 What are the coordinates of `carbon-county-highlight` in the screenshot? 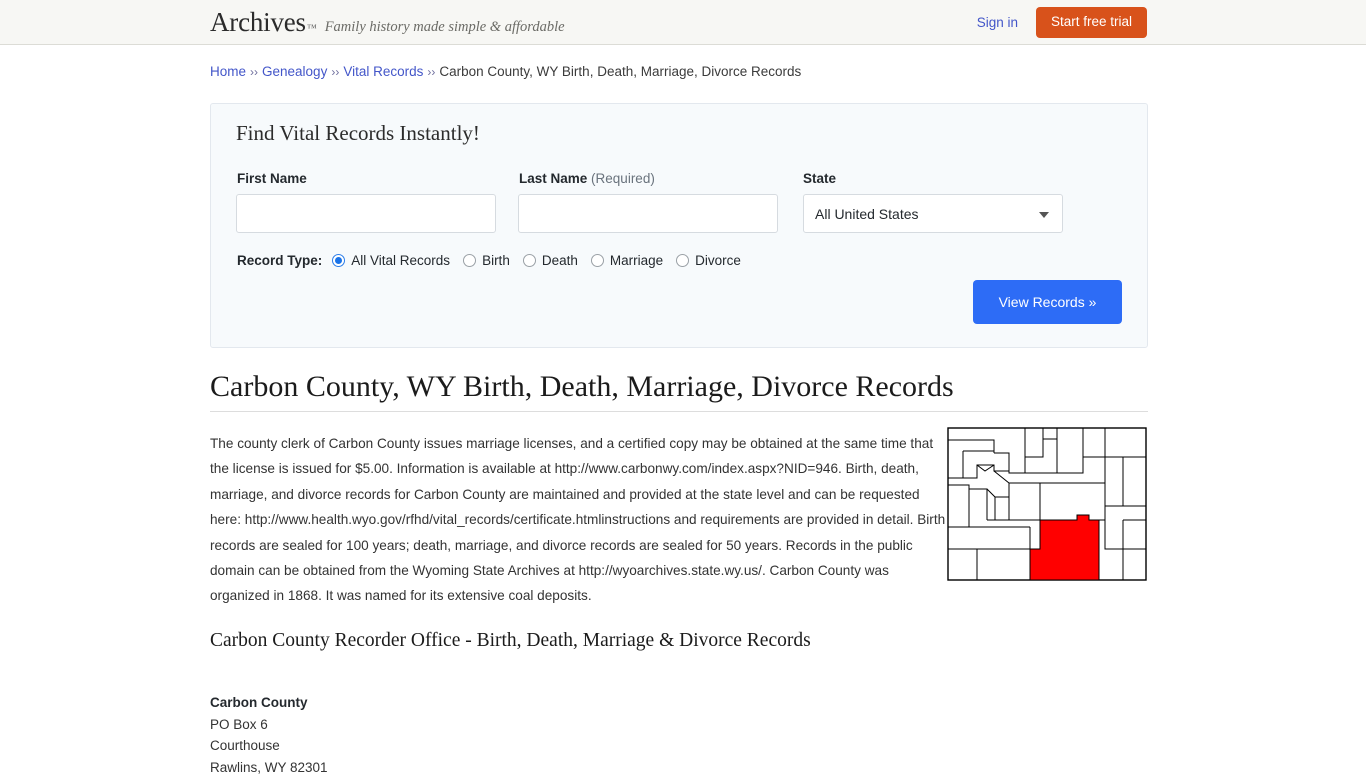 It's located at (1064, 547).